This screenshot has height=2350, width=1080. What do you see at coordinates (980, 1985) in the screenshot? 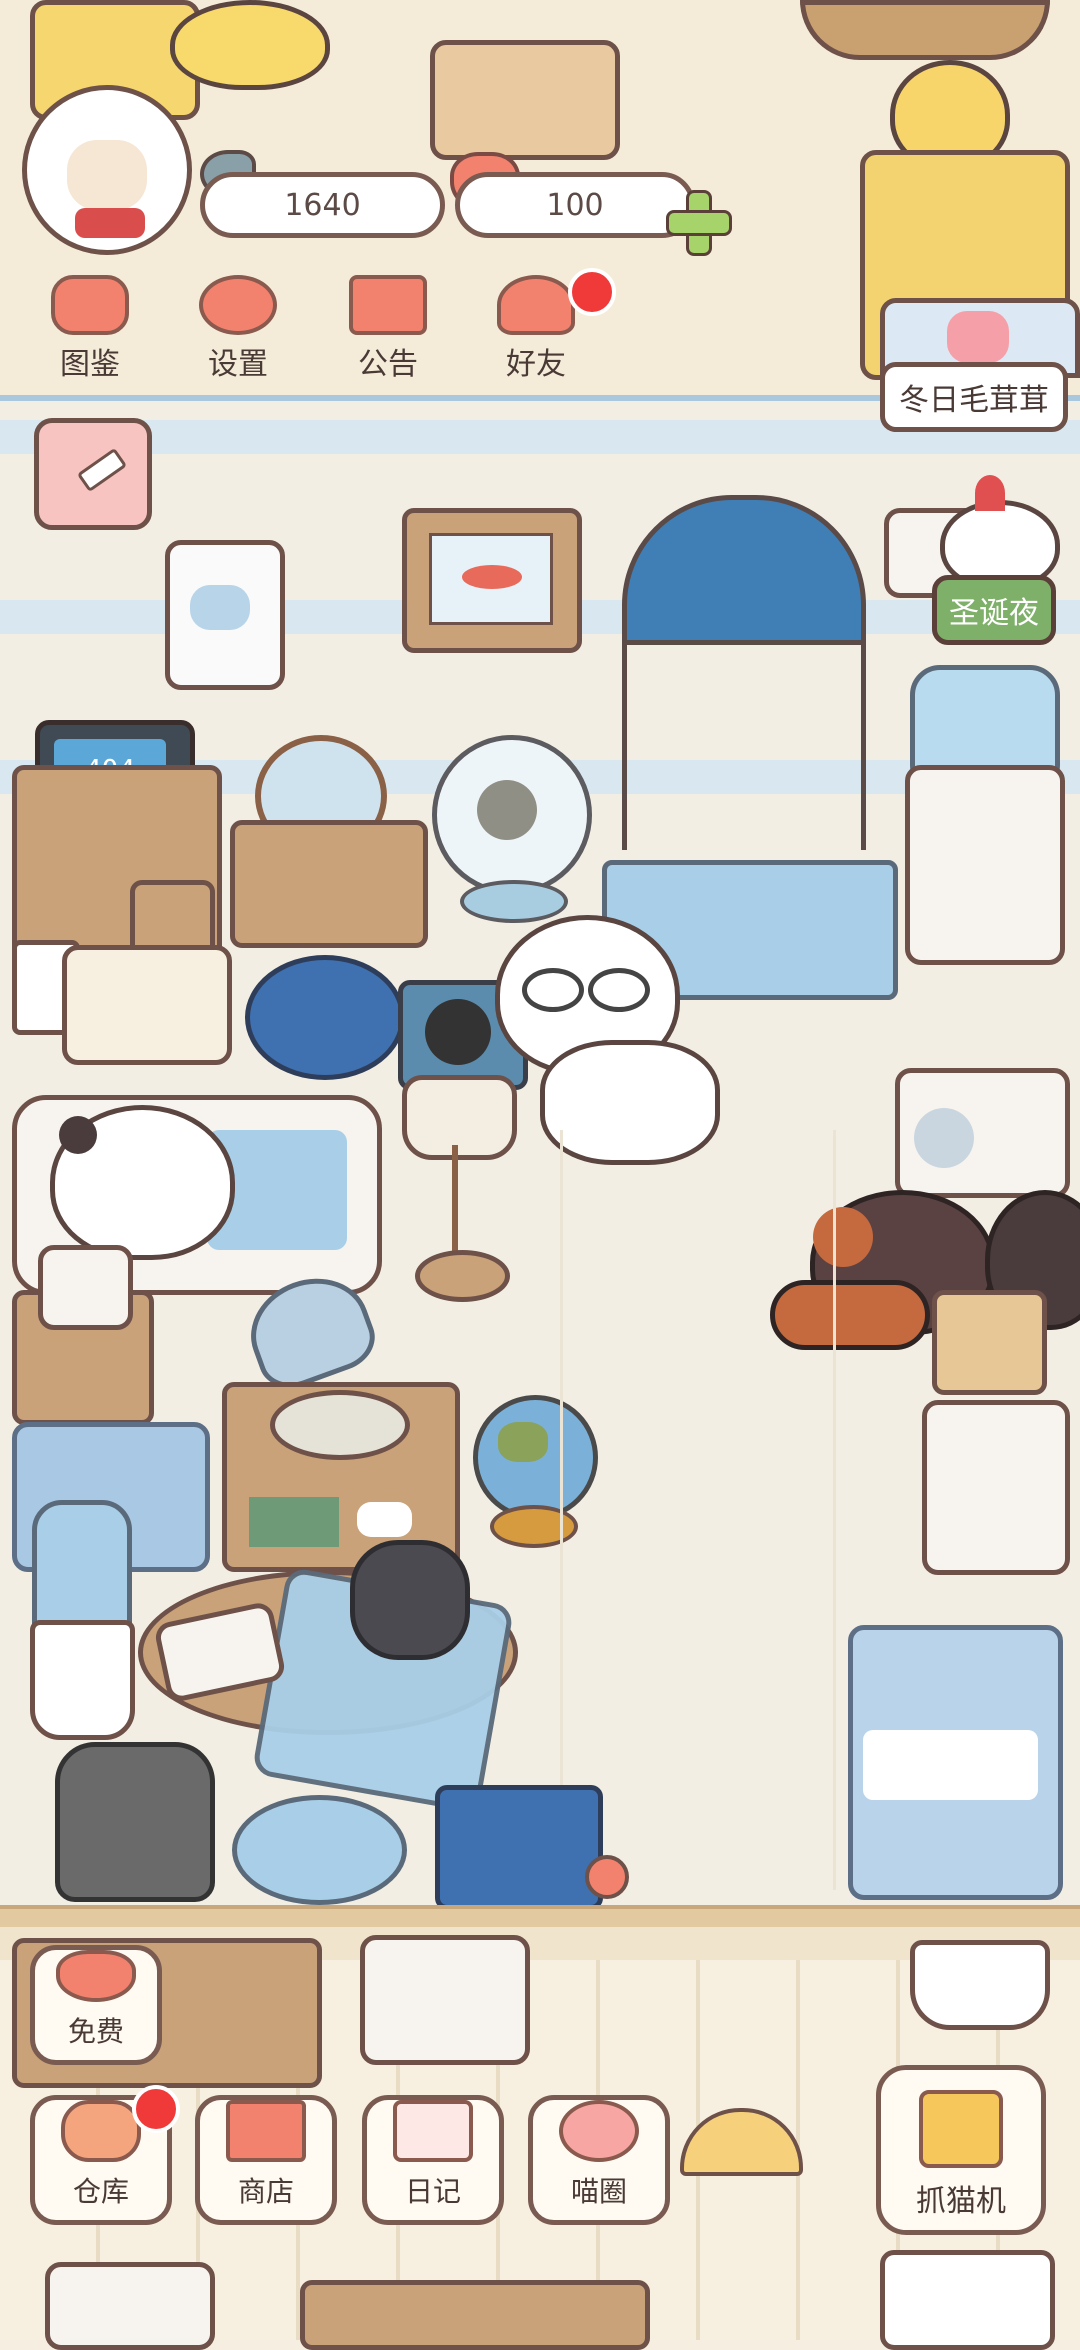
I see `claw-machine-top` at bounding box center [980, 1985].